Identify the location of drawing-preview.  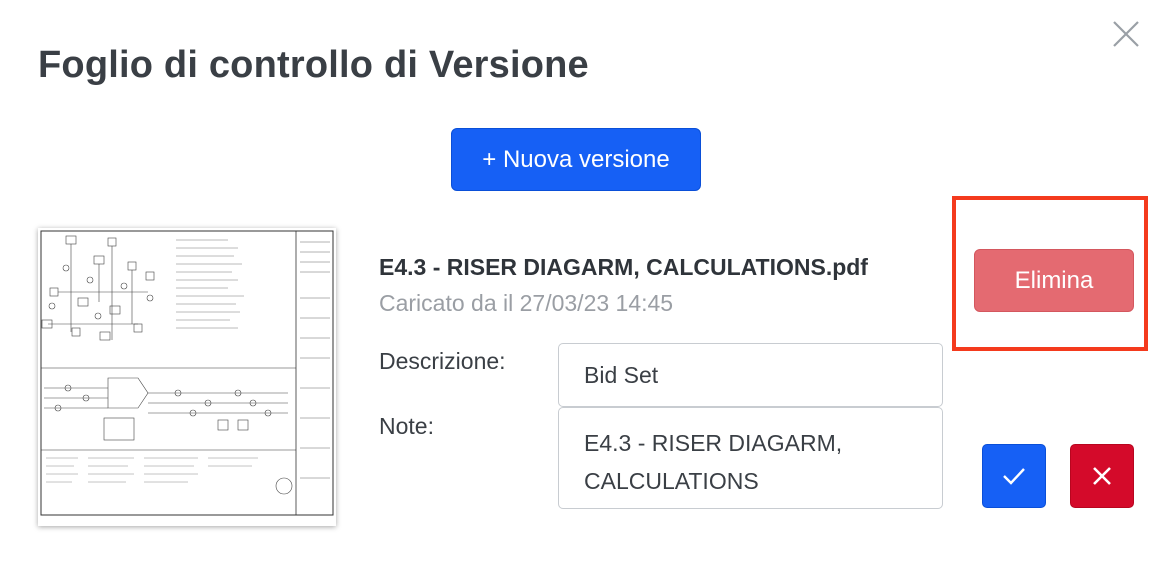
(187, 373).